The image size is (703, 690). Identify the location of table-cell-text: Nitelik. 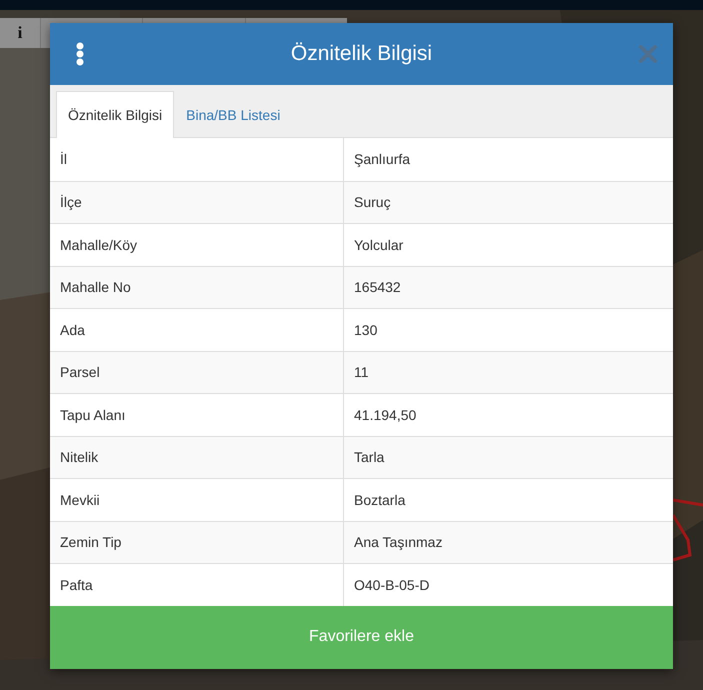
(79, 458).